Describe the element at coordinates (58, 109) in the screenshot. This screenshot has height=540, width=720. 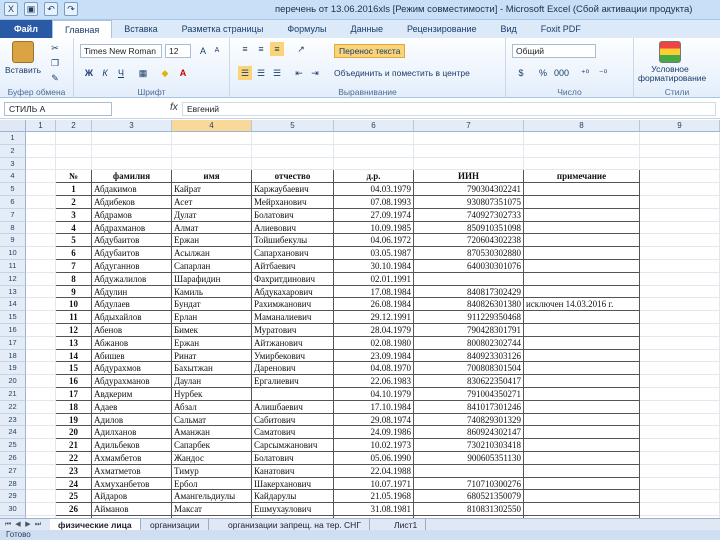
I see `name-box: СТИЛЬ А` at that location.